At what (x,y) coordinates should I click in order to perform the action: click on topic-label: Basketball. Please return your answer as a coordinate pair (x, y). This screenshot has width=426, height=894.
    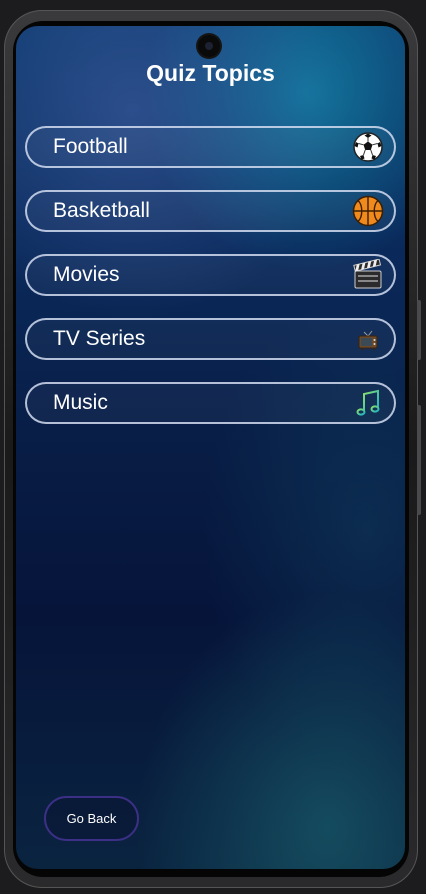
    Looking at the image, I should click on (101, 210).